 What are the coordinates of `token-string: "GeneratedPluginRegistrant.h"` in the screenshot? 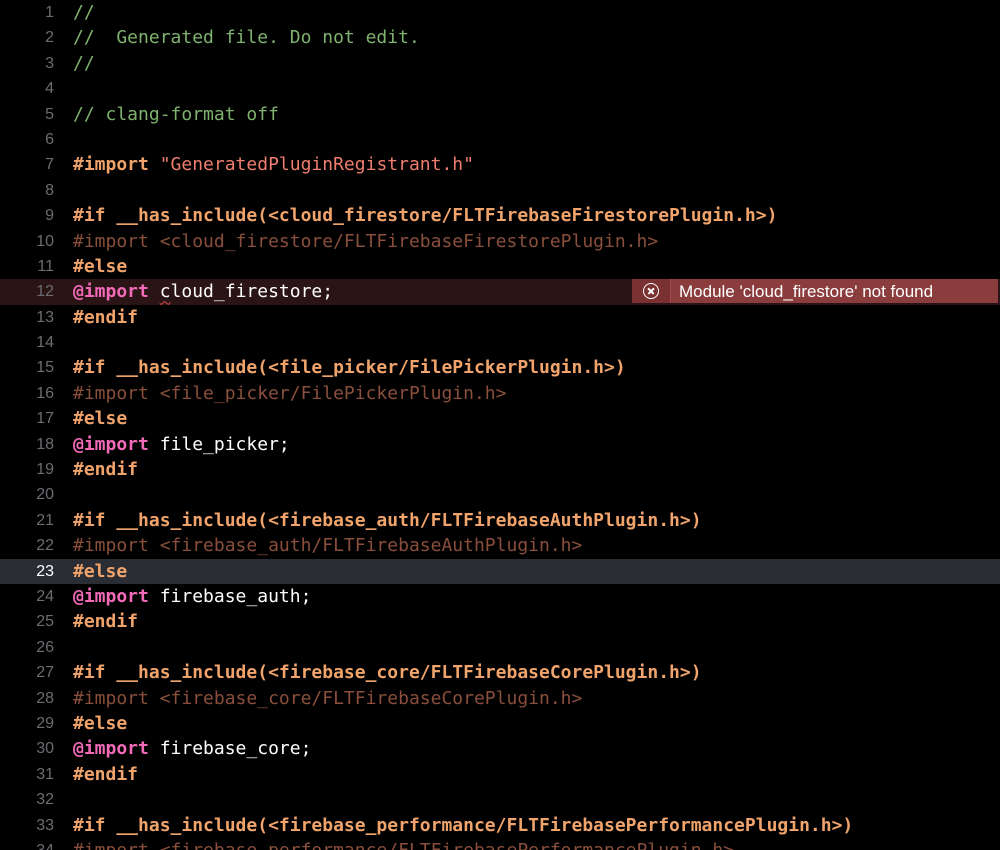 It's located at (316, 165).